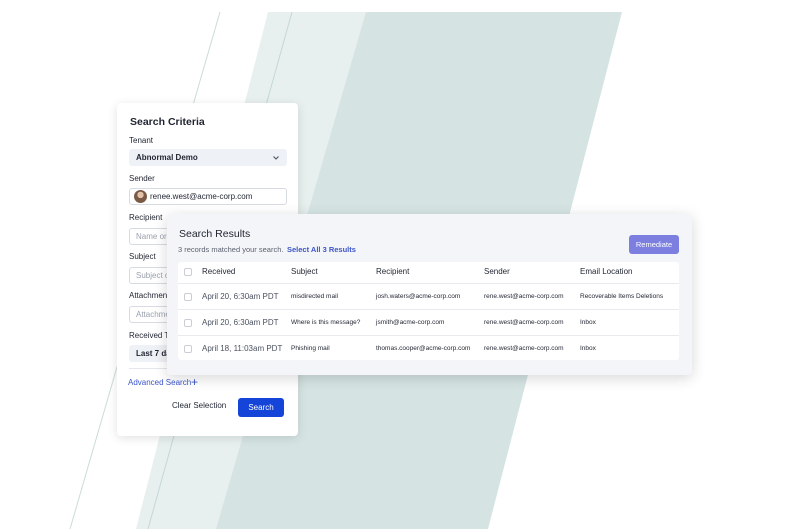  Describe the element at coordinates (142, 256) in the screenshot. I see `subject-label: Subject` at that location.